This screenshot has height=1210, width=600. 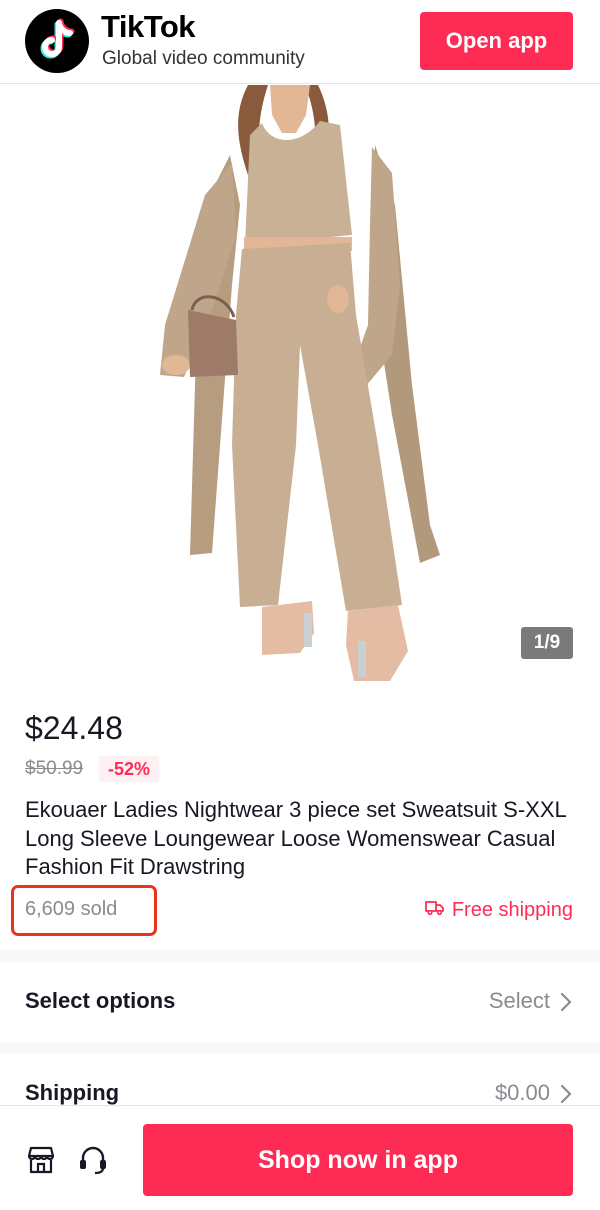 What do you see at coordinates (93, 1162) in the screenshot?
I see `headset-icon` at bounding box center [93, 1162].